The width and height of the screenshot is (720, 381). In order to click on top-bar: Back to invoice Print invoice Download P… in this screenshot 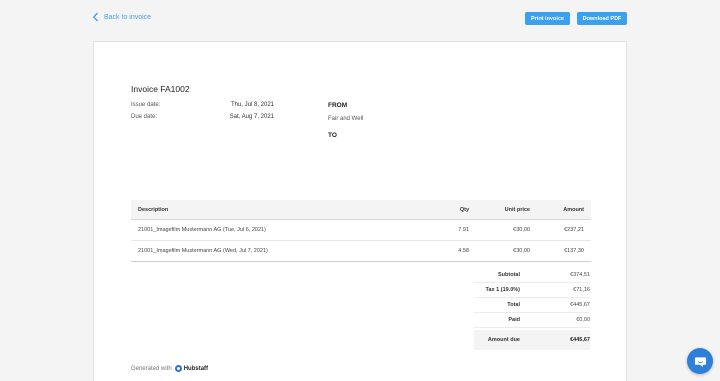, I will do `click(360, 20)`.